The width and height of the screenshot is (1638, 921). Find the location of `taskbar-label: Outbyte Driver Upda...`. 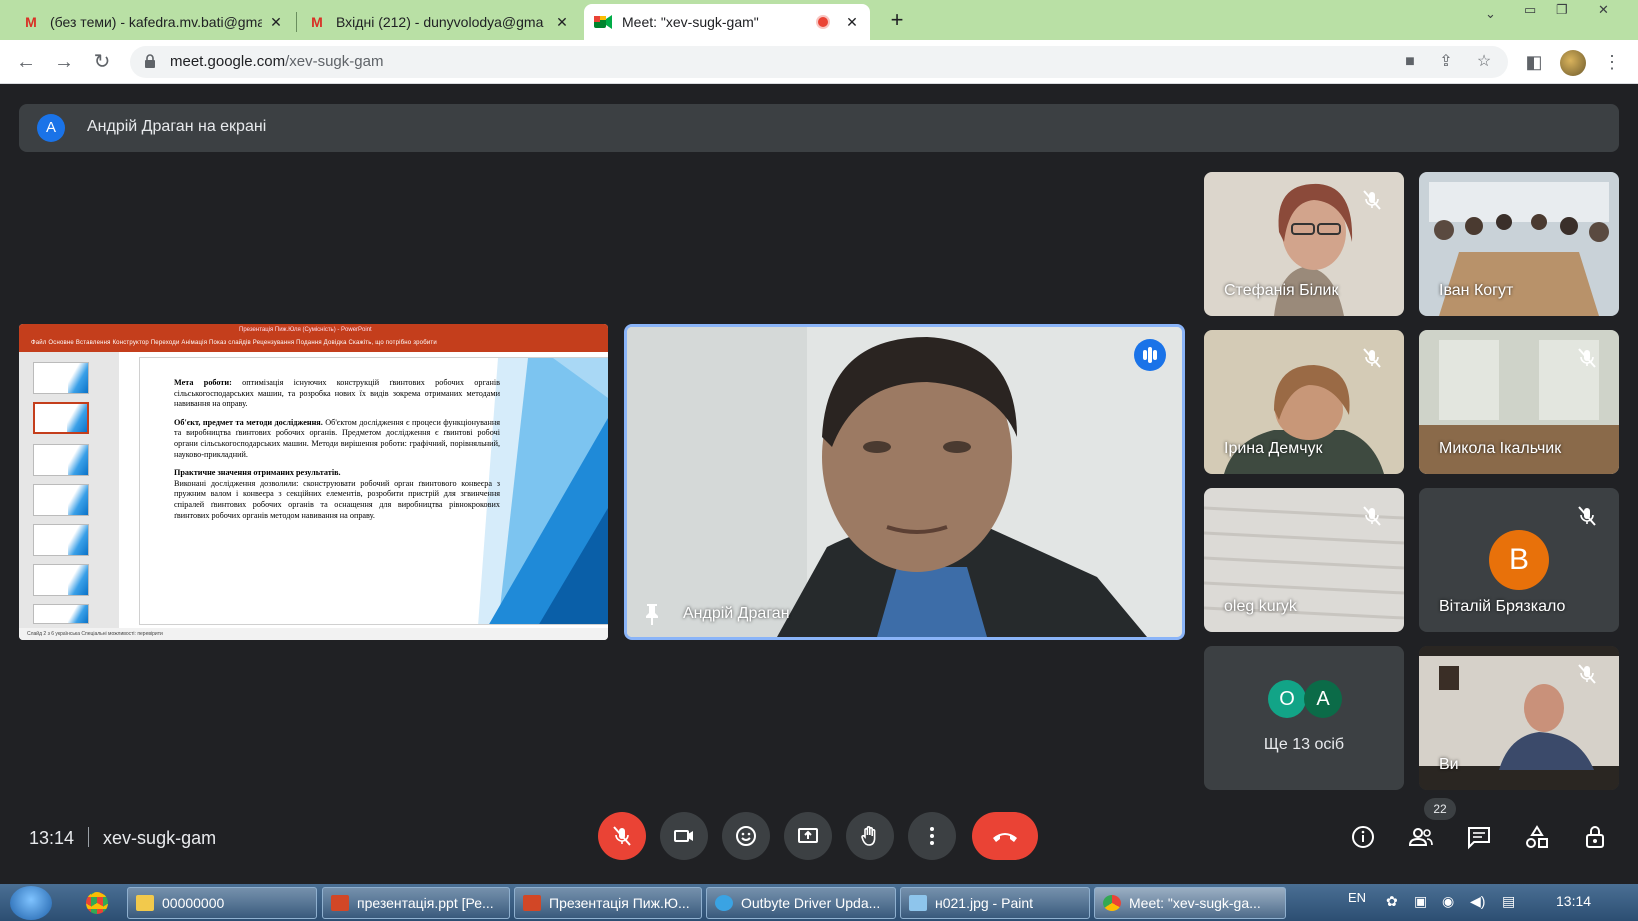

taskbar-label: Outbyte Driver Upda... is located at coordinates (811, 903).